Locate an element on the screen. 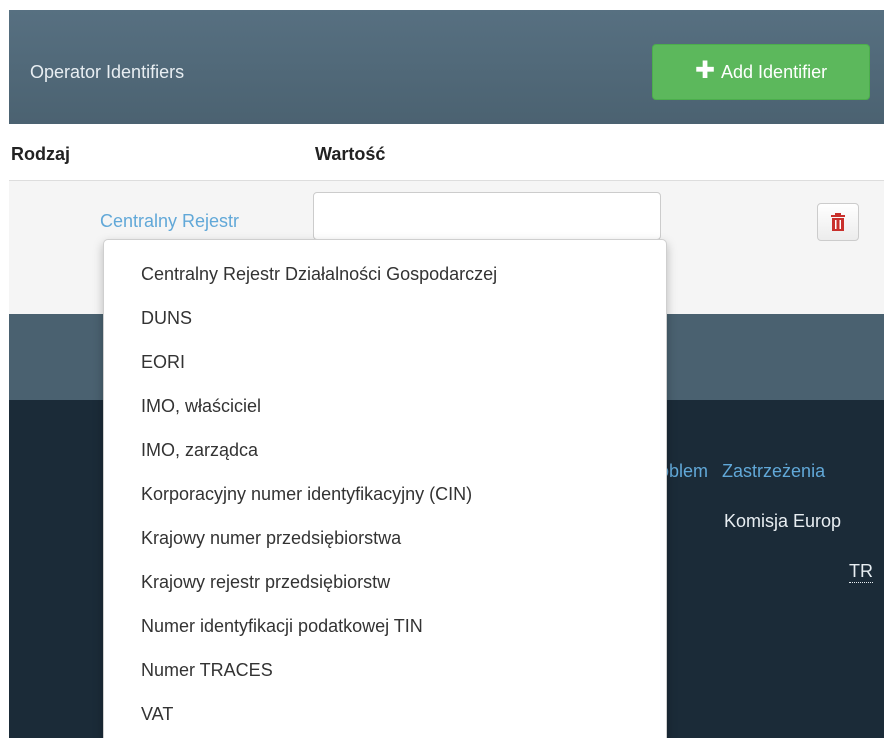 The image size is (884, 738). footer-organization: Komisja Europ is located at coordinates (783, 521).